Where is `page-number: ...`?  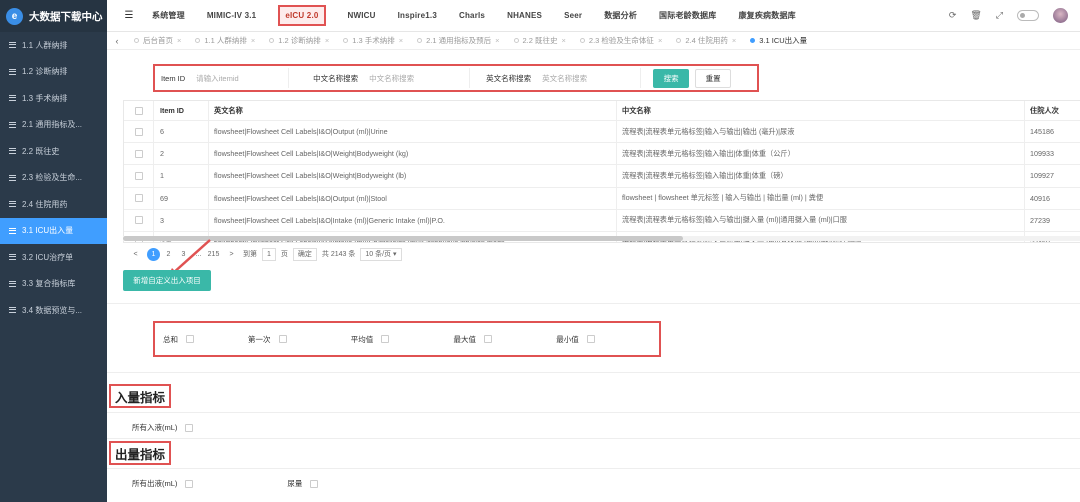 page-number: ... is located at coordinates (198, 254).